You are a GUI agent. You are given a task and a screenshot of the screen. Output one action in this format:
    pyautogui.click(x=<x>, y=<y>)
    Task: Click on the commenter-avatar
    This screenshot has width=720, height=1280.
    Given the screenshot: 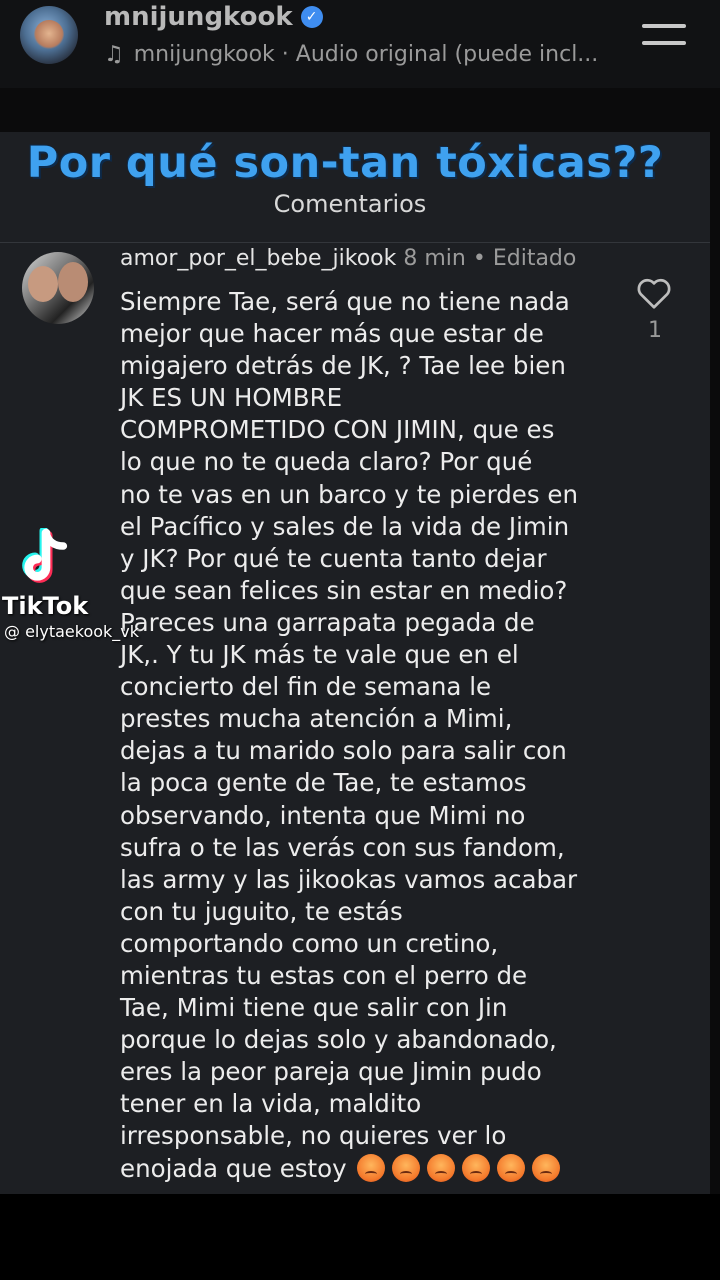 What is the action you would take?
    pyautogui.click(x=58, y=288)
    